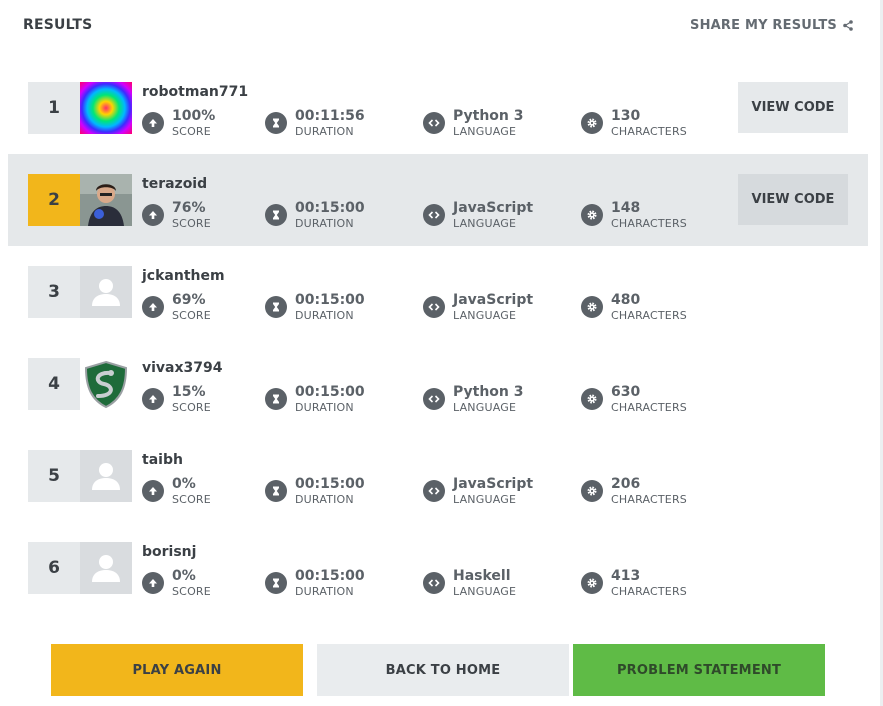  I want to click on characters-stat: 413 CHARACTERS, so click(634, 583).